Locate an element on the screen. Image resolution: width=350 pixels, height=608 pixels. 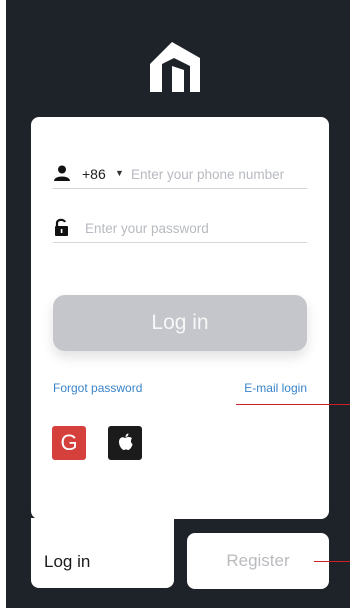
google-login-button: G is located at coordinates (69, 443).